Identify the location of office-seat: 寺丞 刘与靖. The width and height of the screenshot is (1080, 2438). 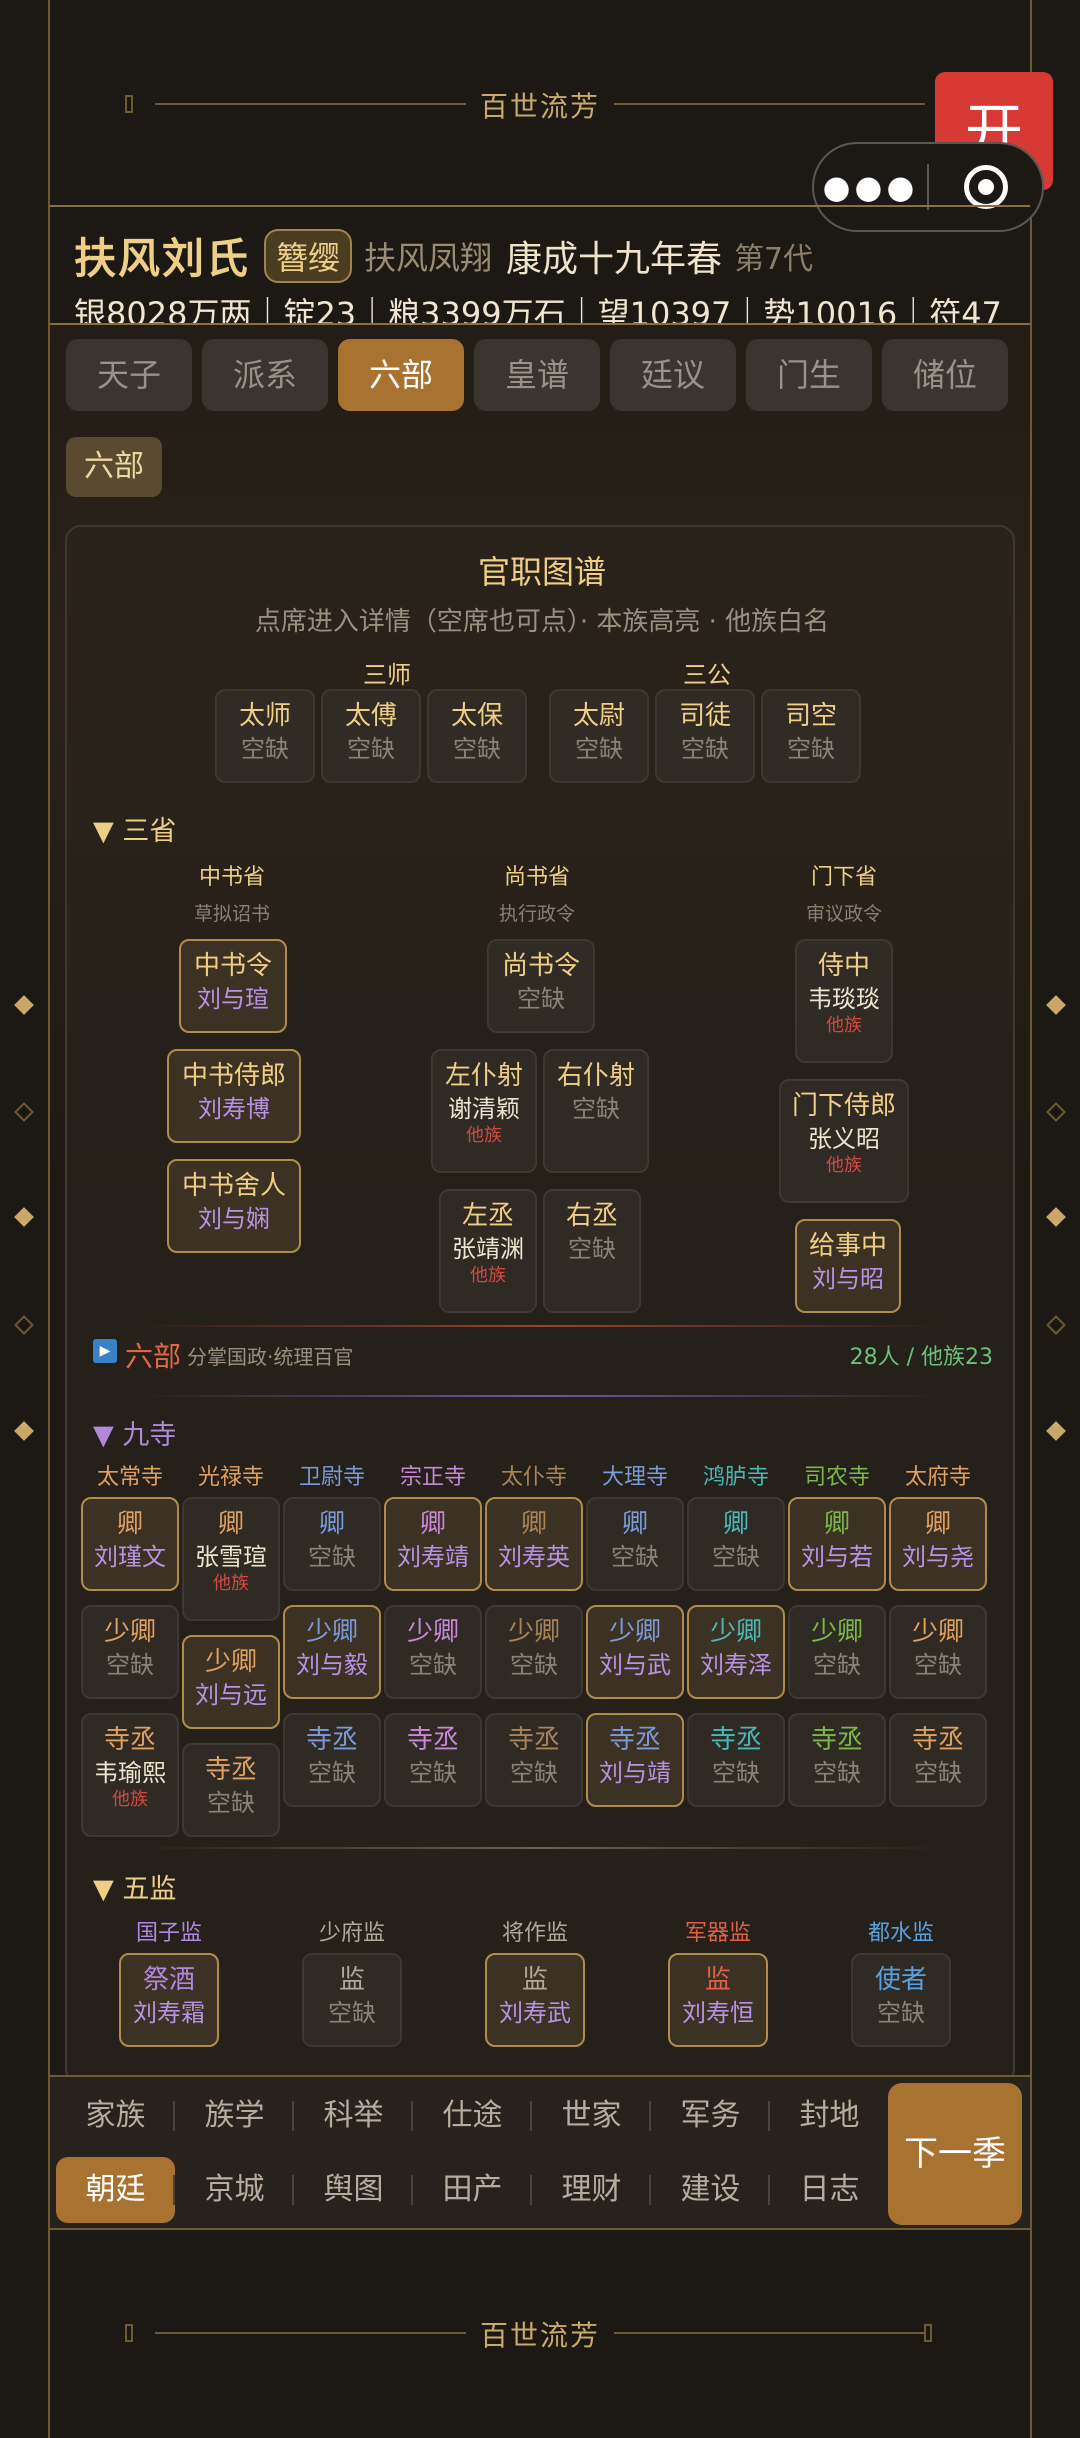
(635, 1760).